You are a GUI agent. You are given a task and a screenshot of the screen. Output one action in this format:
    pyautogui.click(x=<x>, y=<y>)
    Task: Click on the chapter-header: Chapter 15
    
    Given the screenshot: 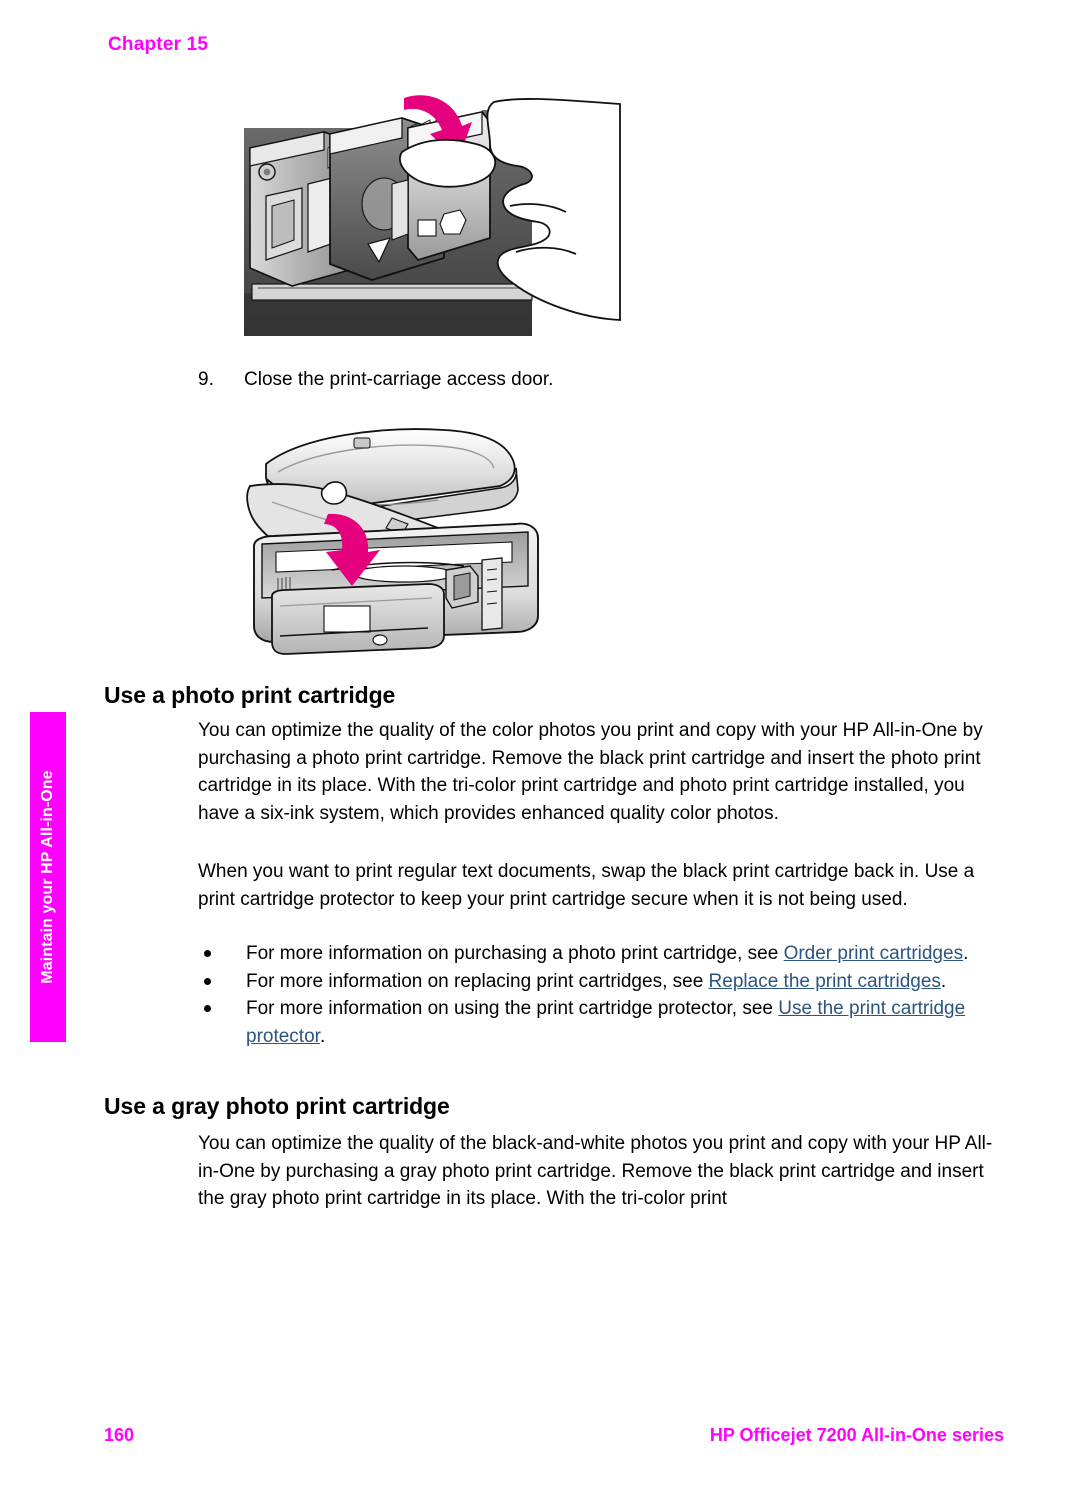 What is the action you would take?
    pyautogui.click(x=158, y=44)
    